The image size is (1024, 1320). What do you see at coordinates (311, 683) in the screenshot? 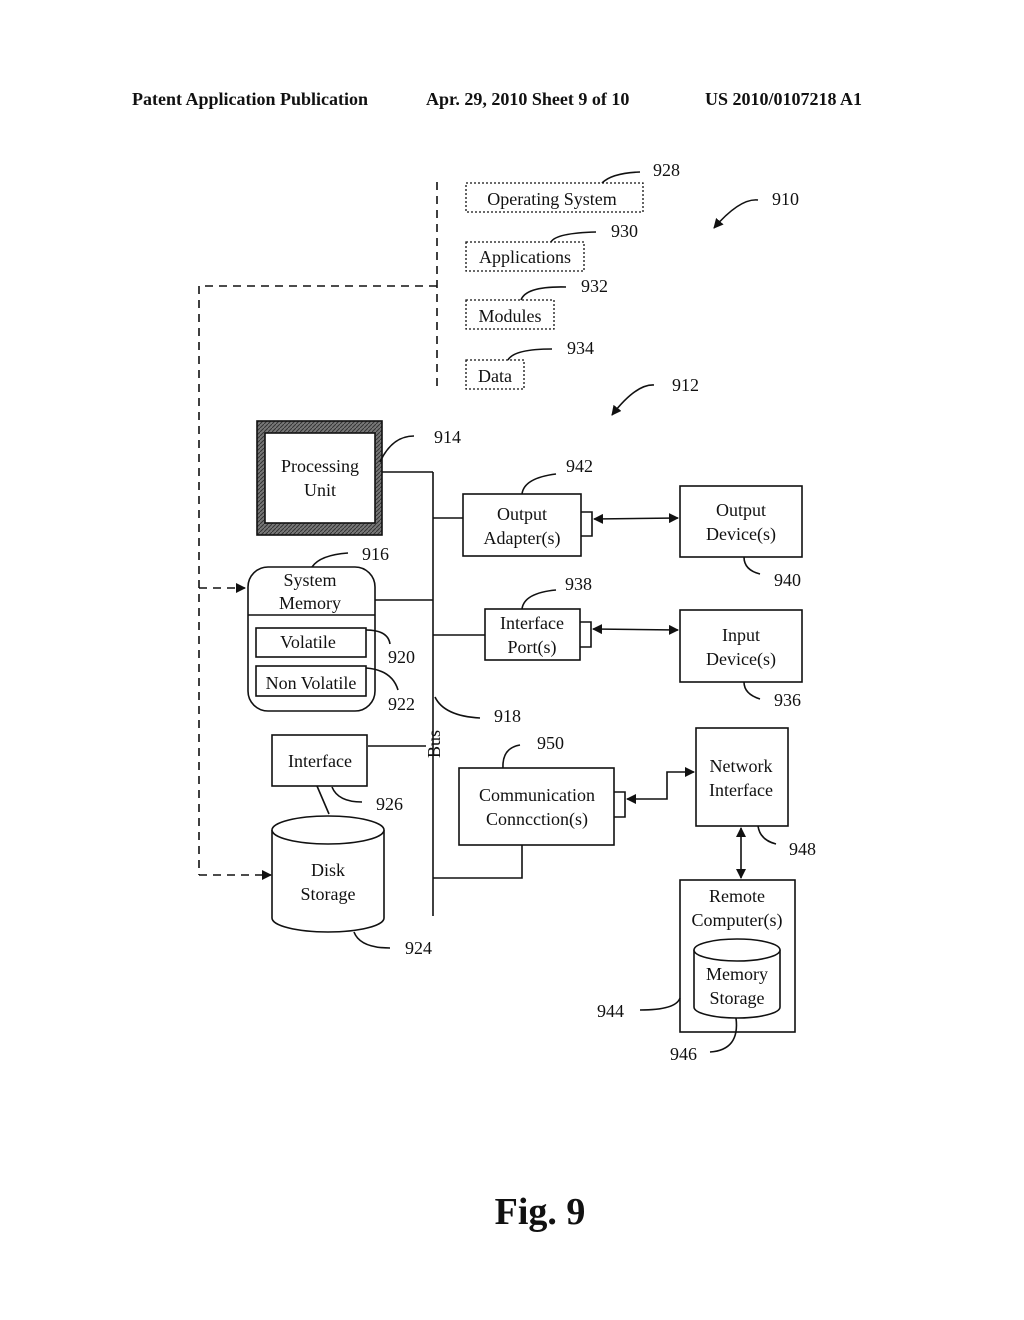
I see `non-volatile-label: Non Volatile` at bounding box center [311, 683].